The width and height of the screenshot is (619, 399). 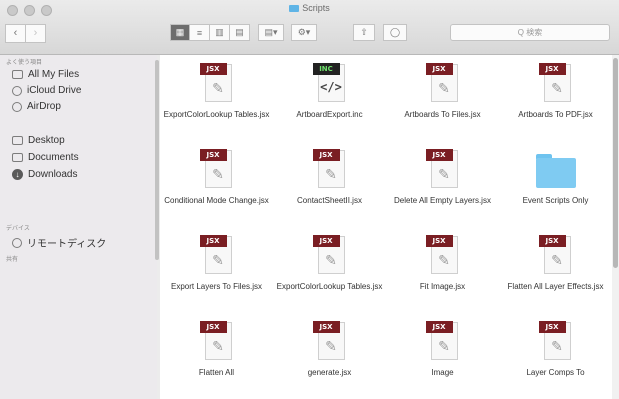 I want to click on file-item: JSX ✎ ContactSheetII.jsx, so click(x=329, y=173).